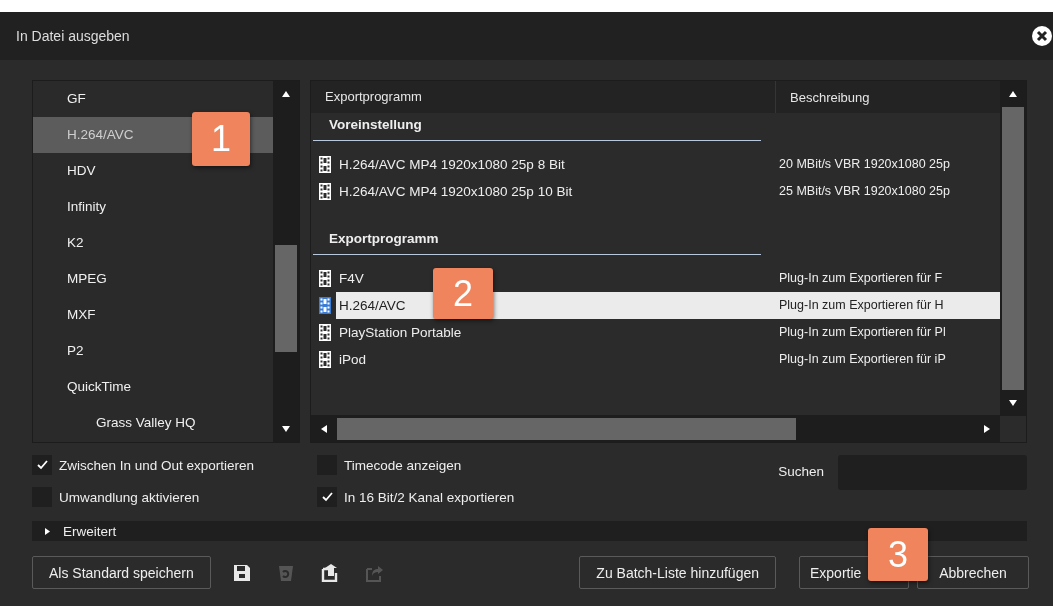 The image size is (1053, 606). Describe the element at coordinates (375, 125) in the screenshot. I see `group-heading: Voreinstellung` at that location.